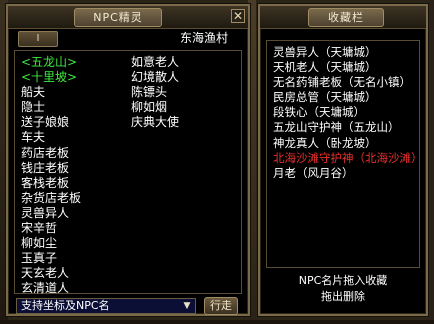 Image resolution: width=434 pixels, height=324 pixels. What do you see at coordinates (51, 273) in the screenshot?
I see `npc-list-item: 天玄老人` at bounding box center [51, 273].